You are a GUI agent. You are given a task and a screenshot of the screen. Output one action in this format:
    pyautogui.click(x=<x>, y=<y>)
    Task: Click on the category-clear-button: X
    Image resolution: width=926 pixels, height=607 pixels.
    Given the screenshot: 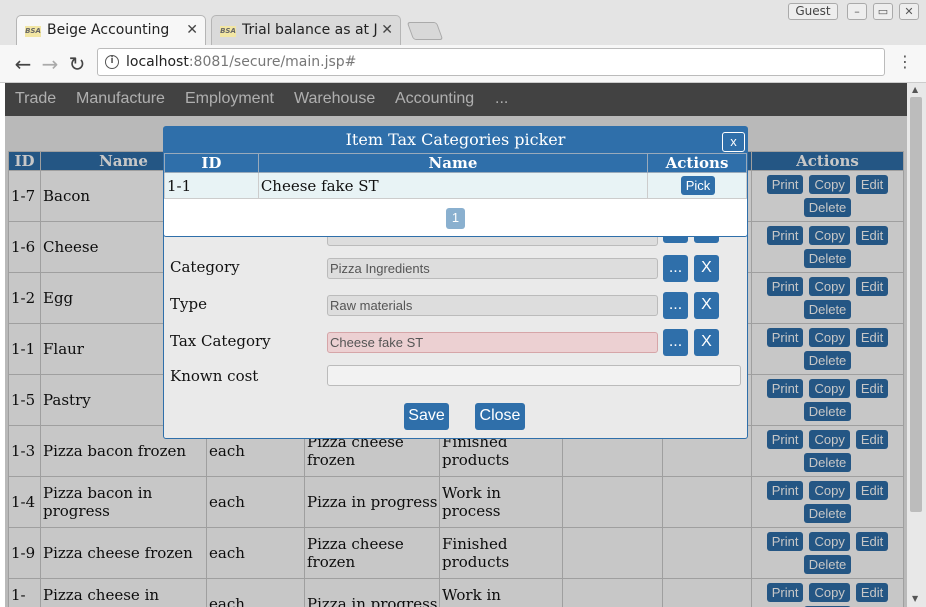 What is the action you would take?
    pyautogui.click(x=706, y=268)
    